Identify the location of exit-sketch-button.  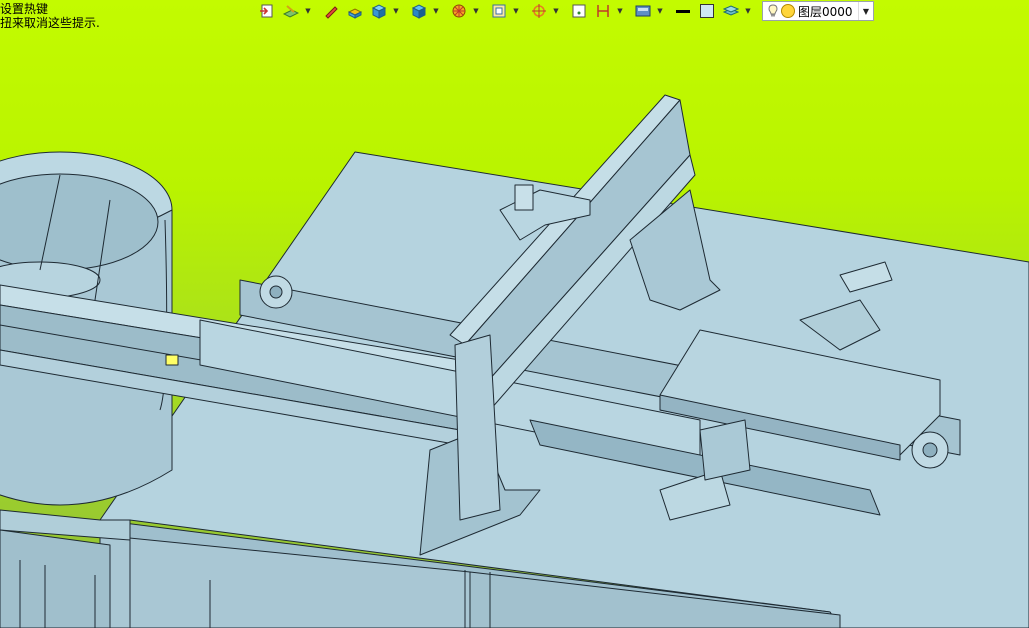
(267, 11).